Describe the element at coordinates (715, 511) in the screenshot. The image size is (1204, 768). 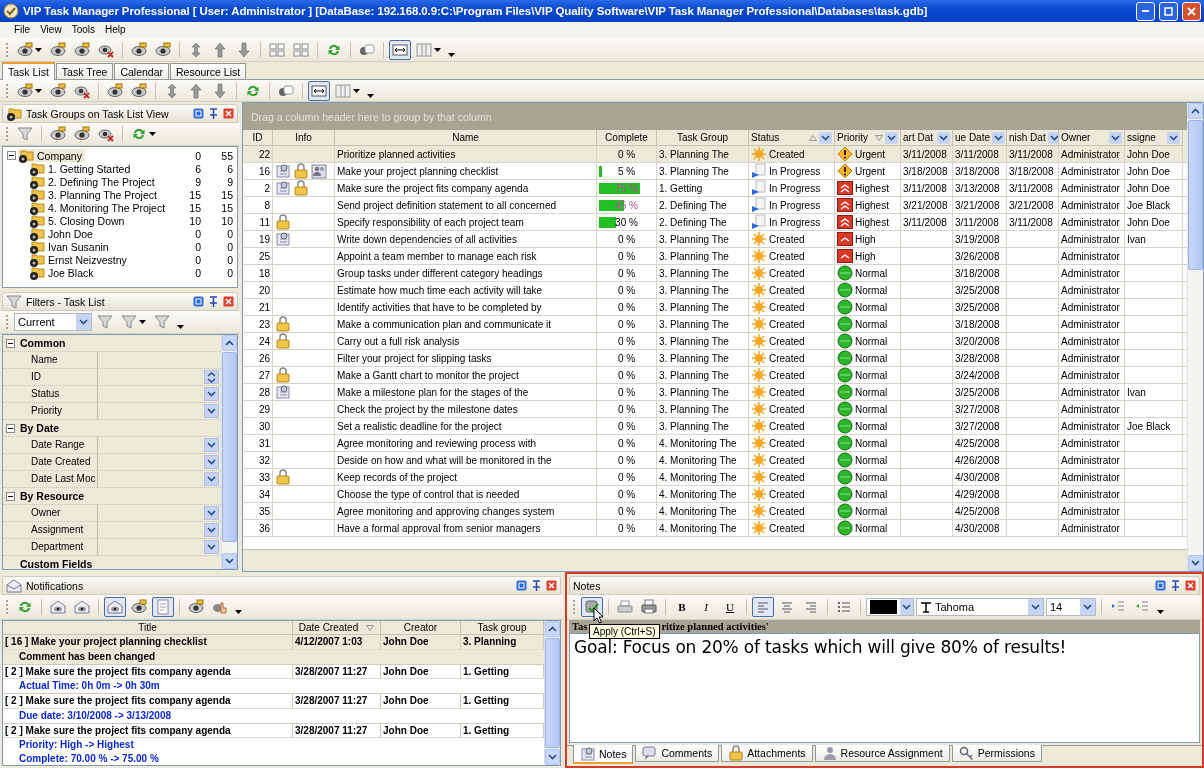
I see `table-row: 35 Agree monitoring and approving changes system 0 % 4. Monitoring The Created Normal 4/25/2008 Administrator` at that location.